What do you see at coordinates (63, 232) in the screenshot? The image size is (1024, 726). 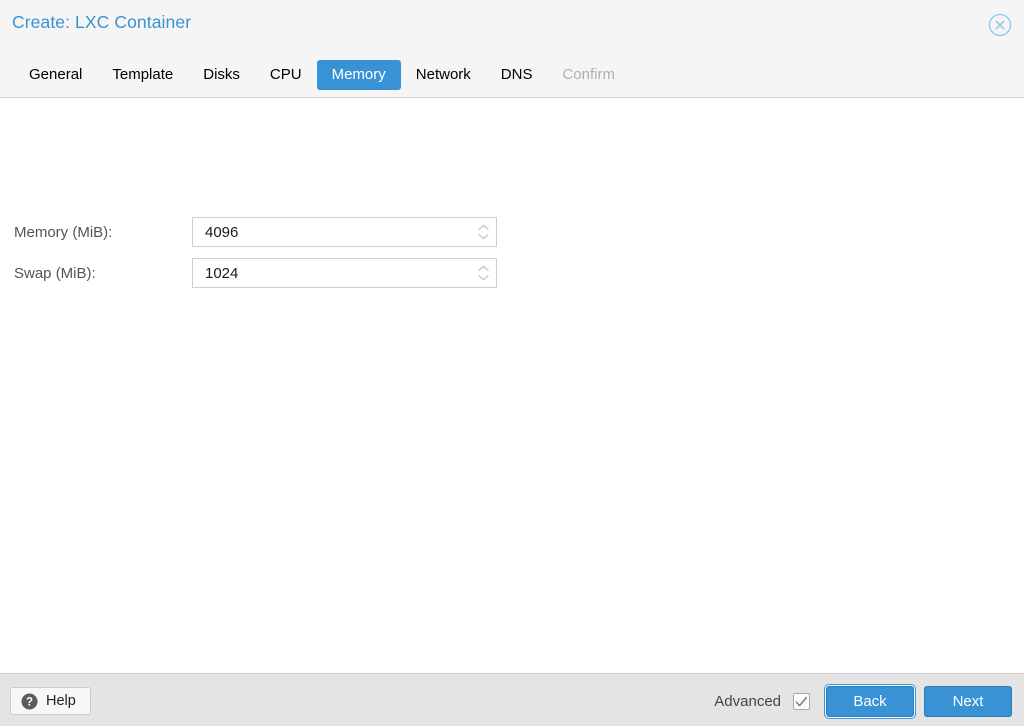 I see `memory-field-label: Memory (MiB):` at bounding box center [63, 232].